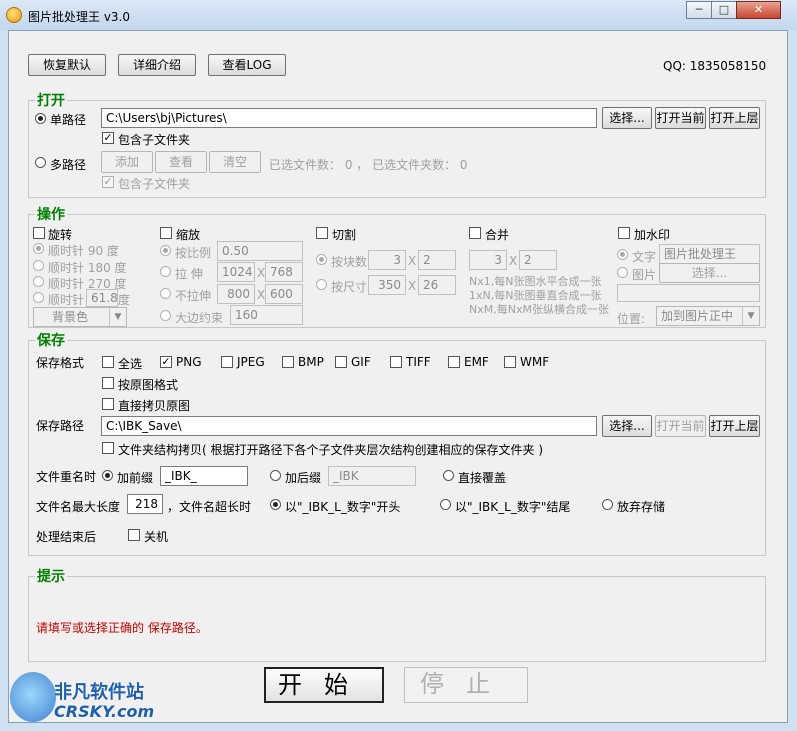  Describe the element at coordinates (66, 477) in the screenshot. I see `rename-label: 文件重名时` at that location.